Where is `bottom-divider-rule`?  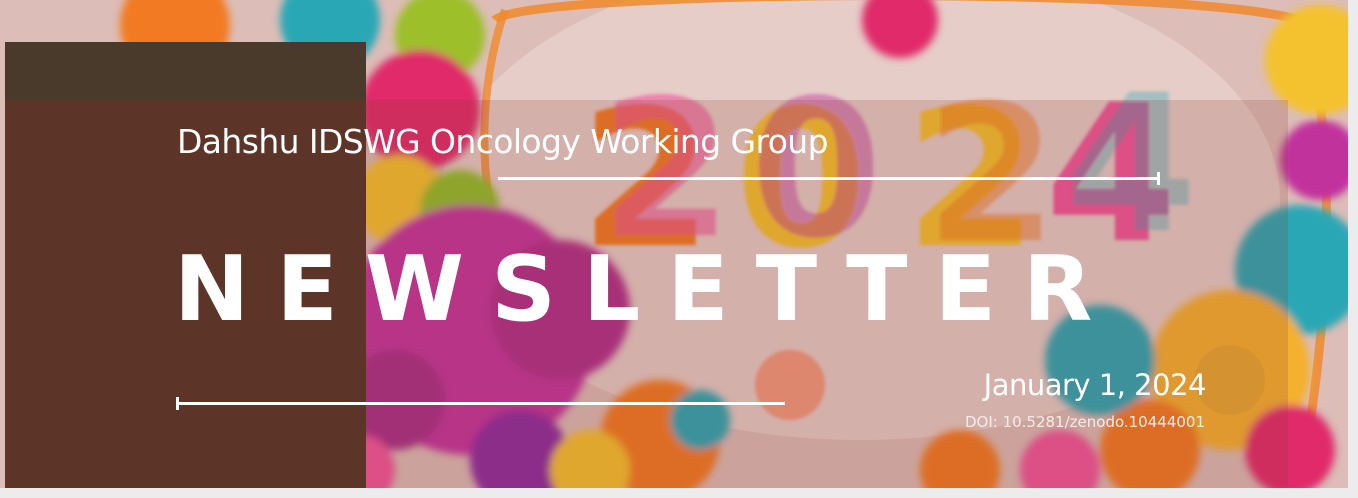
bottom-divider-rule is located at coordinates (480, 403).